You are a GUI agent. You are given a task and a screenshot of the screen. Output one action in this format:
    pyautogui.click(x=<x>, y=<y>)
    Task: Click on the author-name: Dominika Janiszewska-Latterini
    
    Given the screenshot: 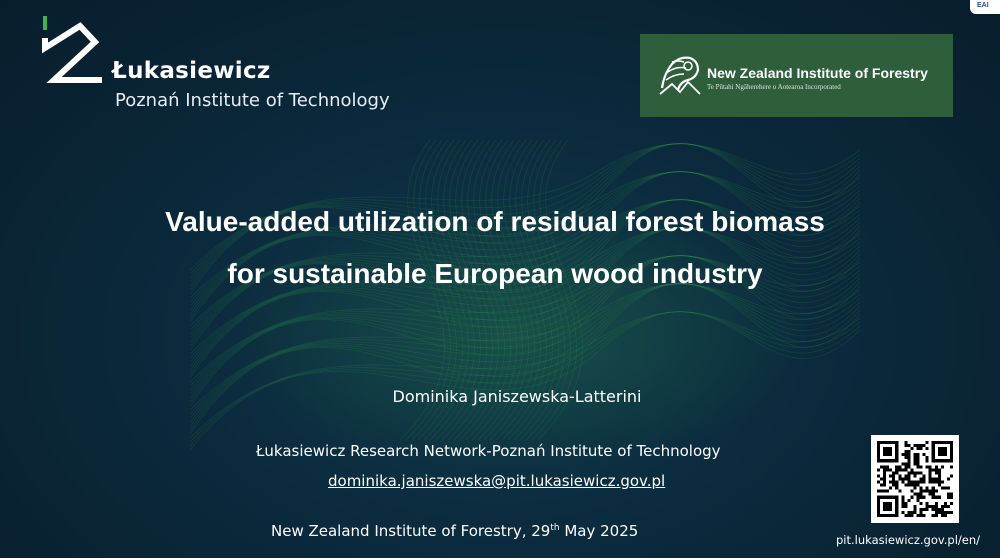 What is the action you would take?
    pyautogui.click(x=517, y=396)
    